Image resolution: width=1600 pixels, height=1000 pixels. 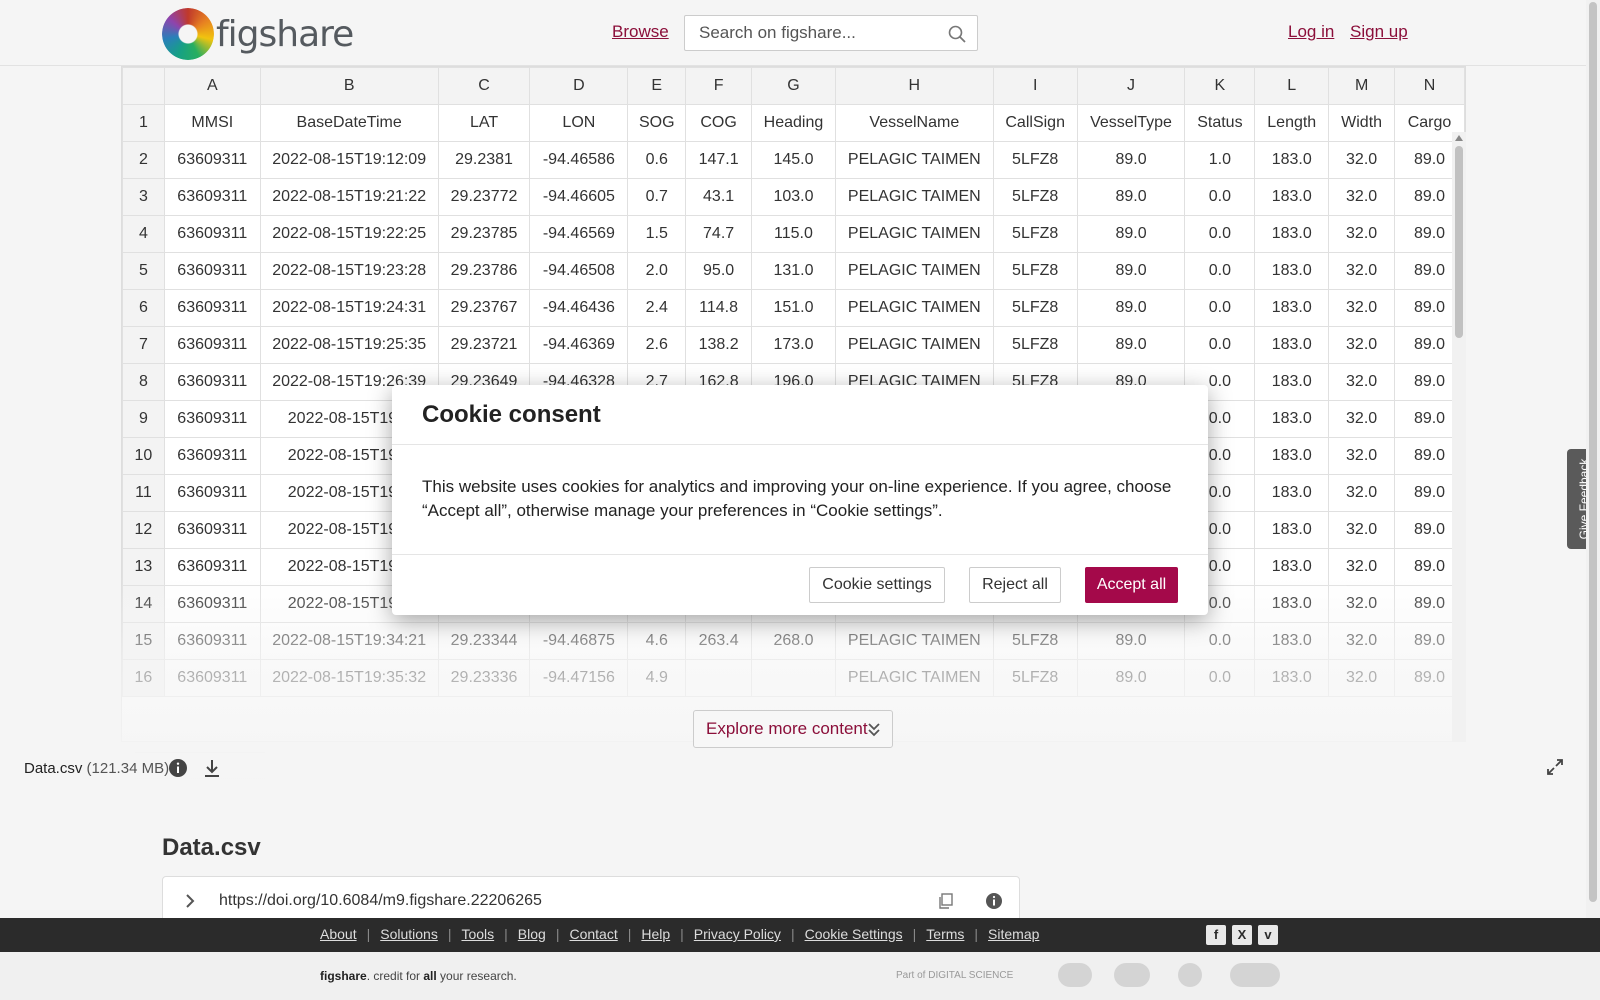 I want to click on table-cell: 131.0, so click(x=793, y=271).